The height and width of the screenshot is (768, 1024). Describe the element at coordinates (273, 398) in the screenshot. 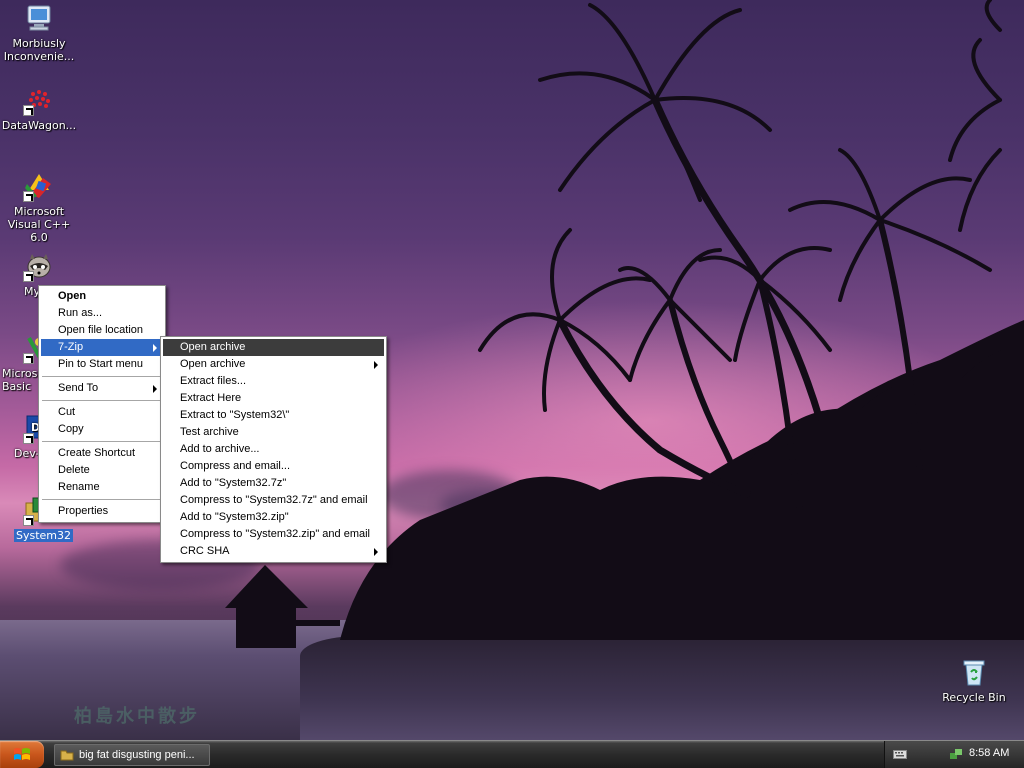

I see `menu-item-extract-here: Extract Here` at that location.